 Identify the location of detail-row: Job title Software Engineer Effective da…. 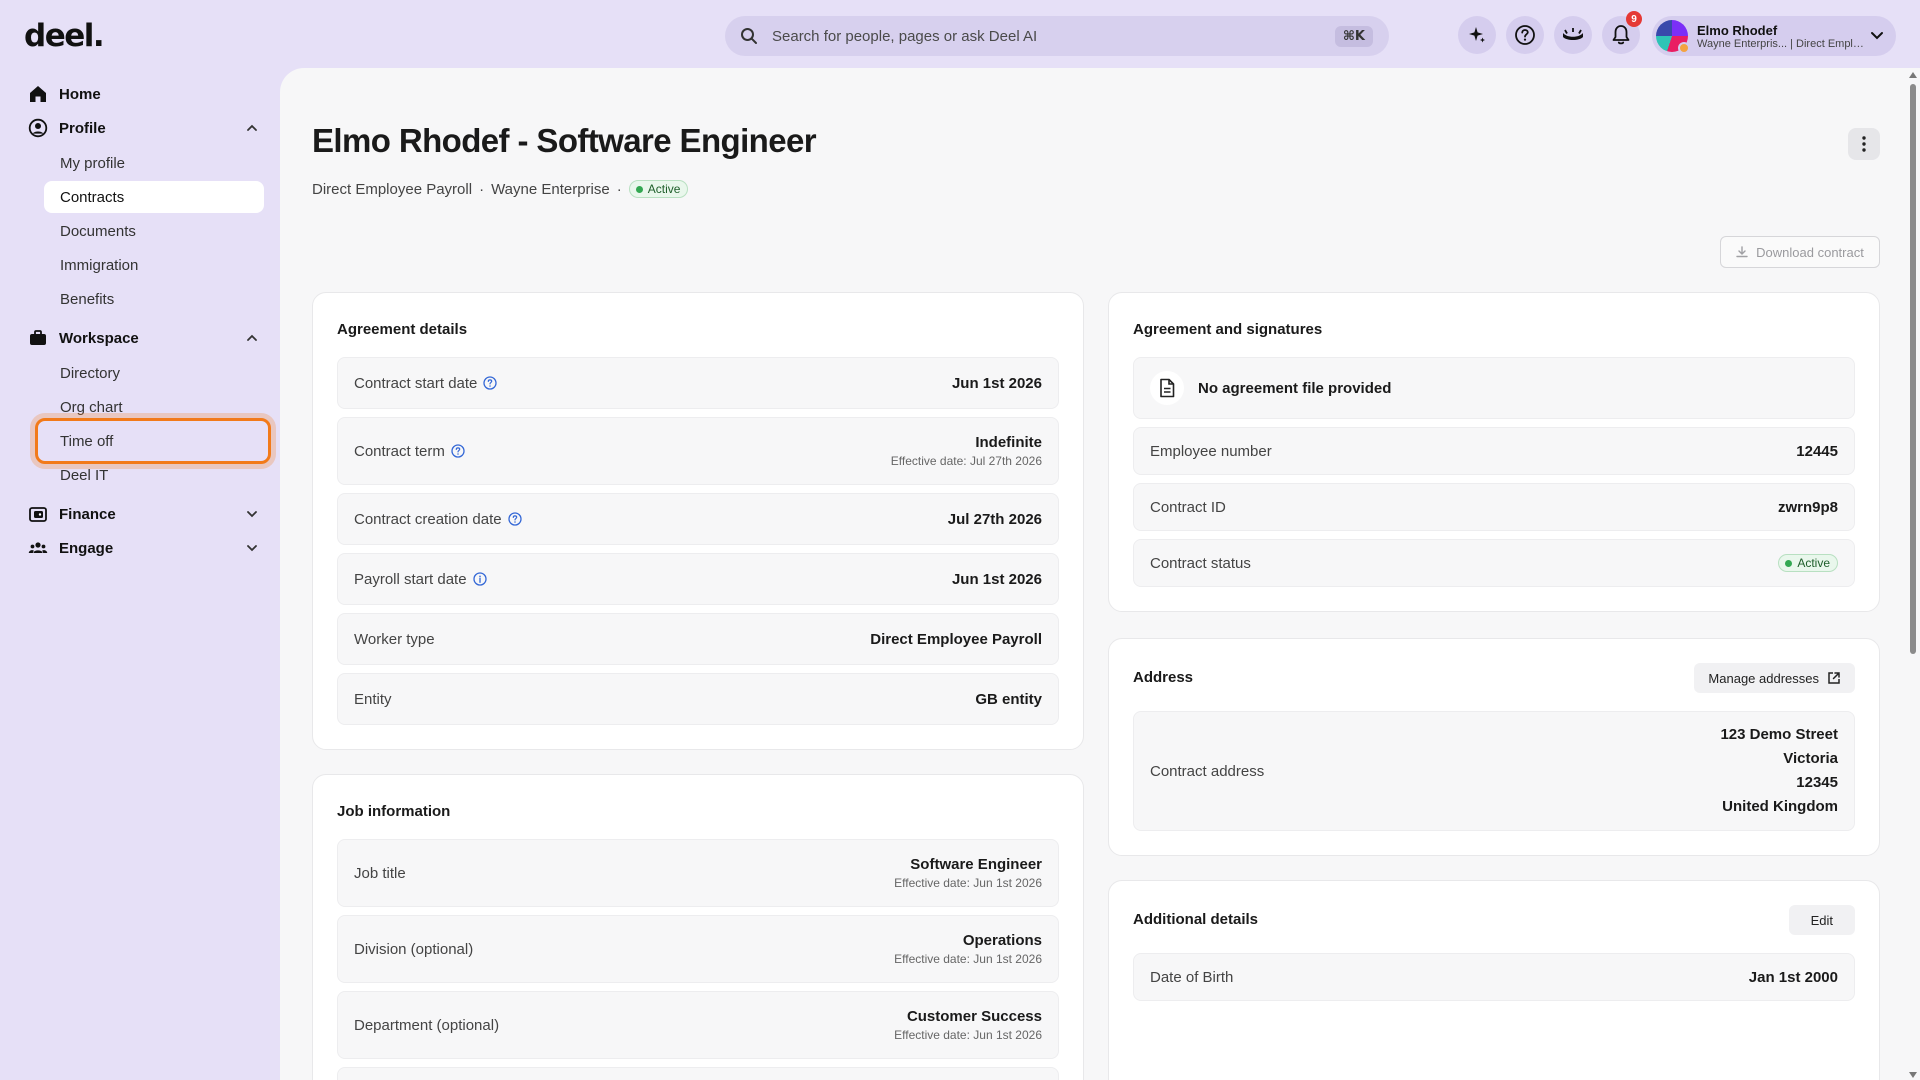
(698, 873).